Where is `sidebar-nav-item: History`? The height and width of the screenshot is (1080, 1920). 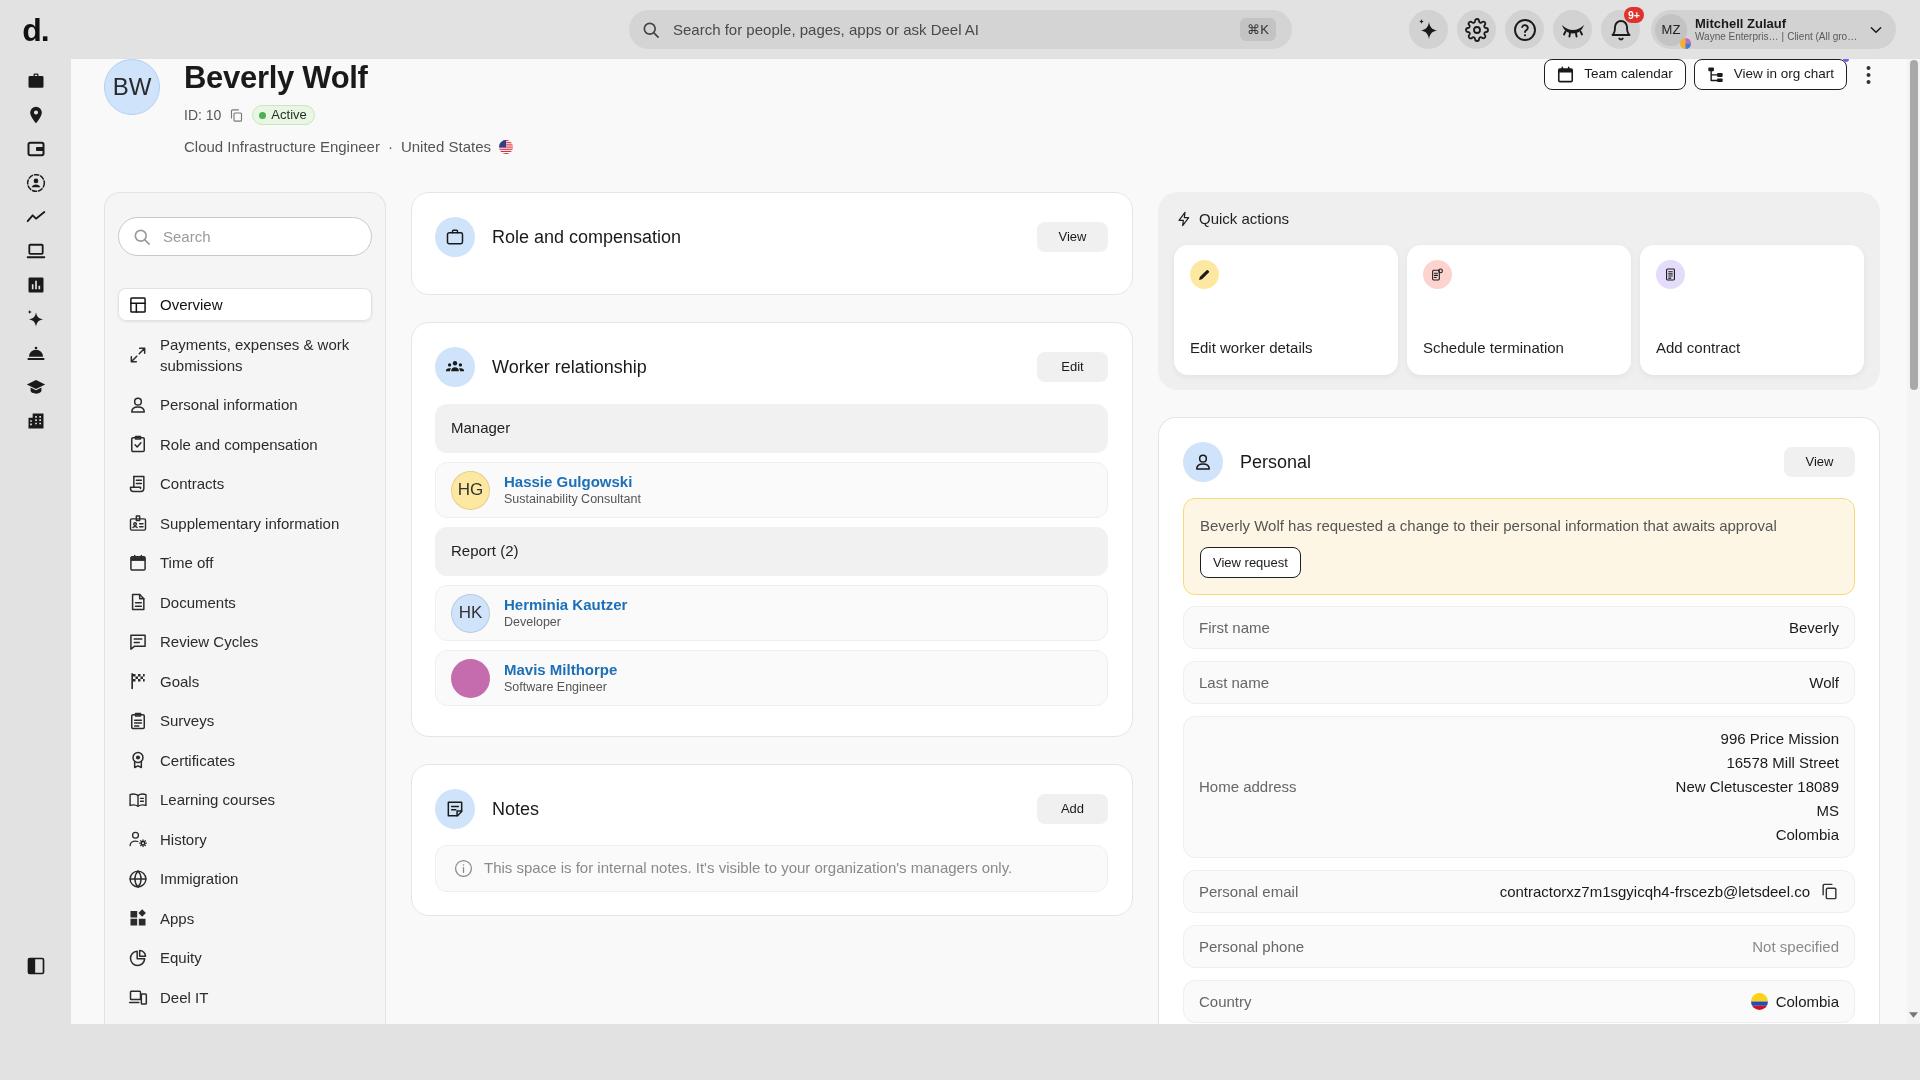 sidebar-nav-item: History is located at coordinates (245, 839).